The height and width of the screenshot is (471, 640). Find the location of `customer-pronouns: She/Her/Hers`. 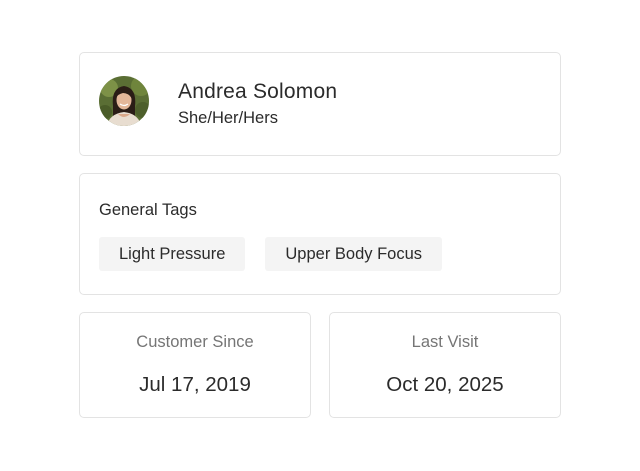

customer-pronouns: She/Her/Hers is located at coordinates (228, 118).